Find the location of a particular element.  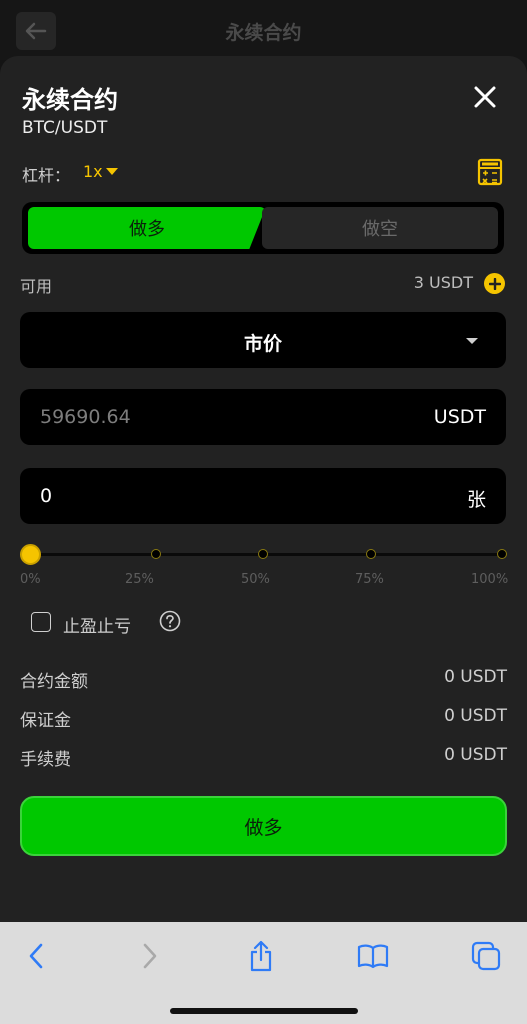

chevron-down-icon is located at coordinates (472, 341).